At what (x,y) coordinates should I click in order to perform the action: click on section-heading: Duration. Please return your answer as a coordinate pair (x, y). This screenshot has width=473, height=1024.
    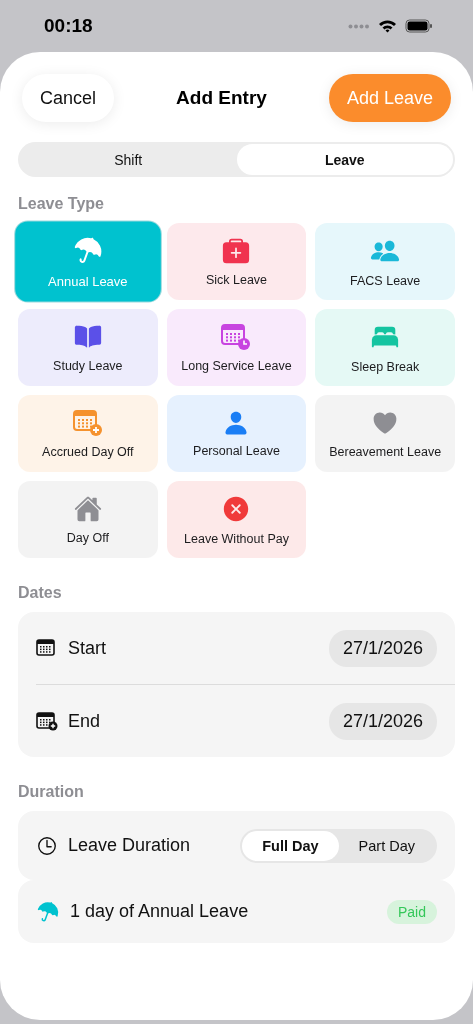
    Looking at the image, I should click on (51, 792).